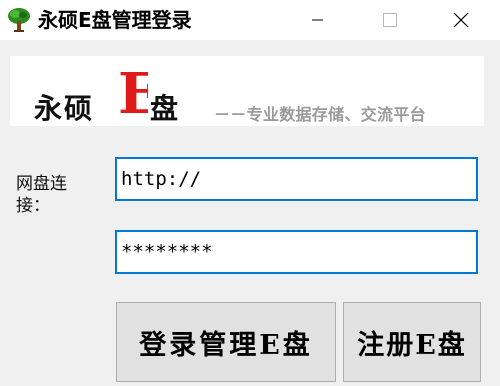 This screenshot has height=386, width=500. I want to click on logo-pan-text: 盘, so click(164, 108).